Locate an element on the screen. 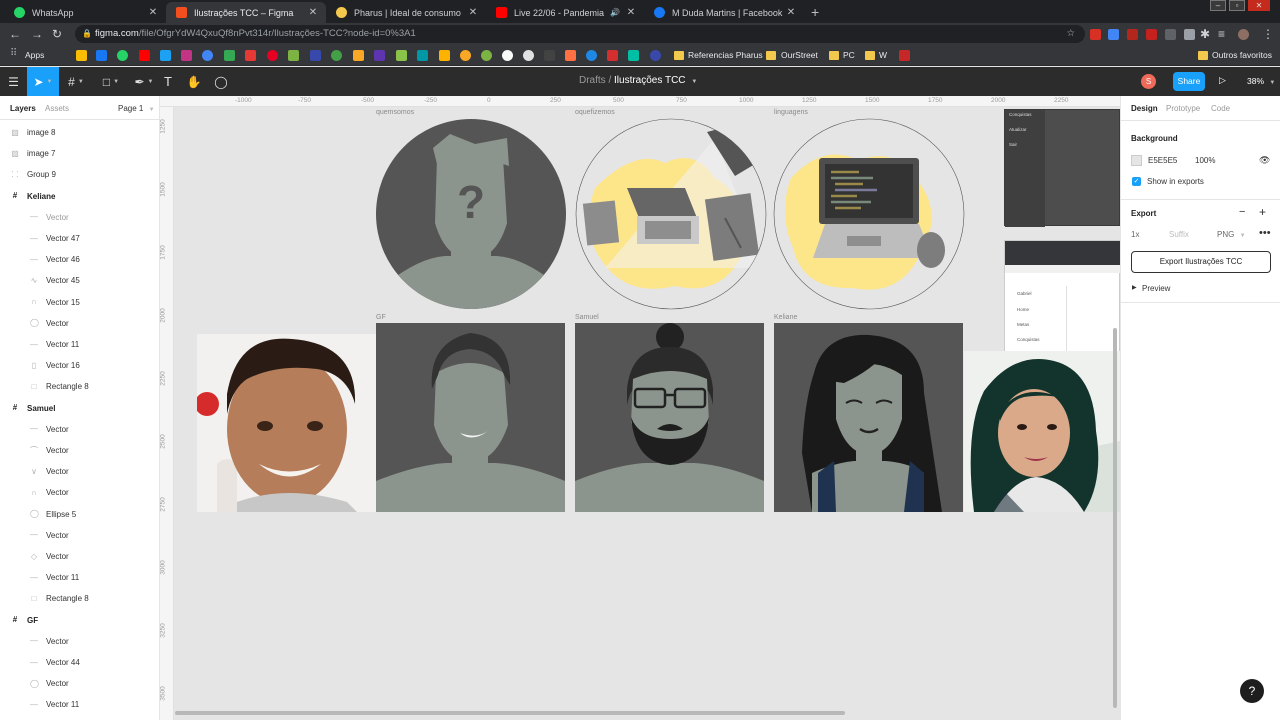 The image size is (1280, 720). twitter-icon is located at coordinates (165, 55).